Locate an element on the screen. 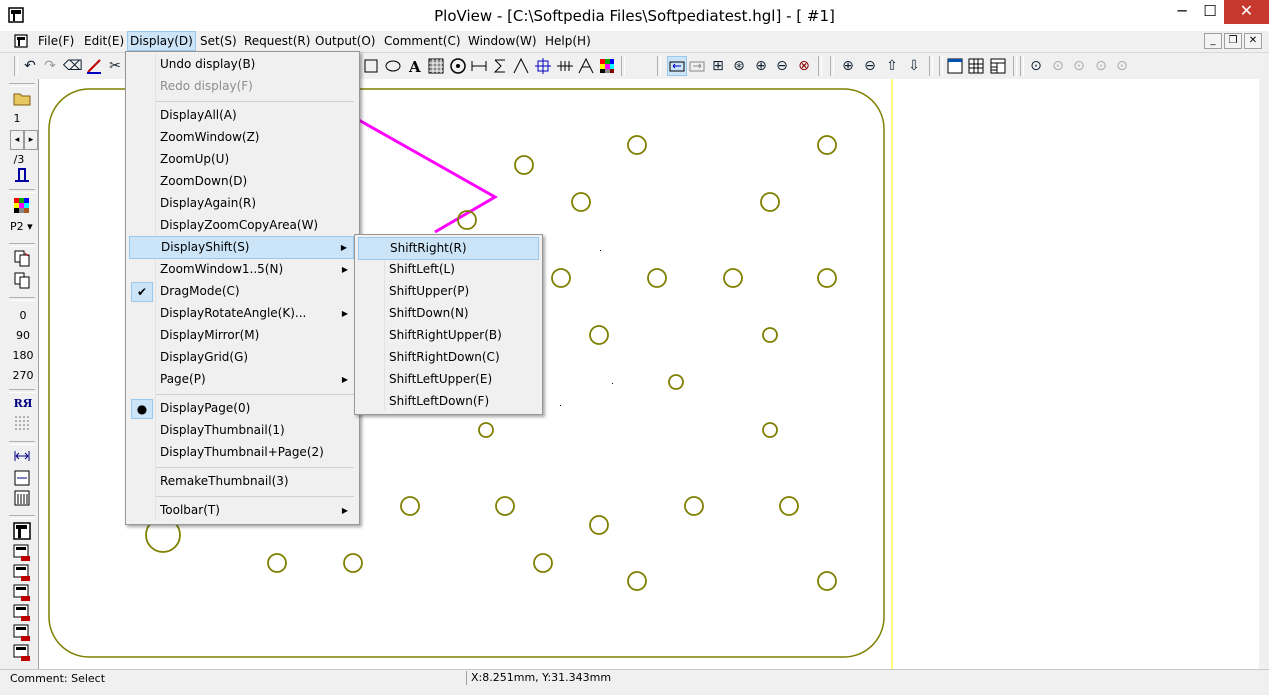 The height and width of the screenshot is (695, 1269). menu-file: File(F) is located at coordinates (56, 41).